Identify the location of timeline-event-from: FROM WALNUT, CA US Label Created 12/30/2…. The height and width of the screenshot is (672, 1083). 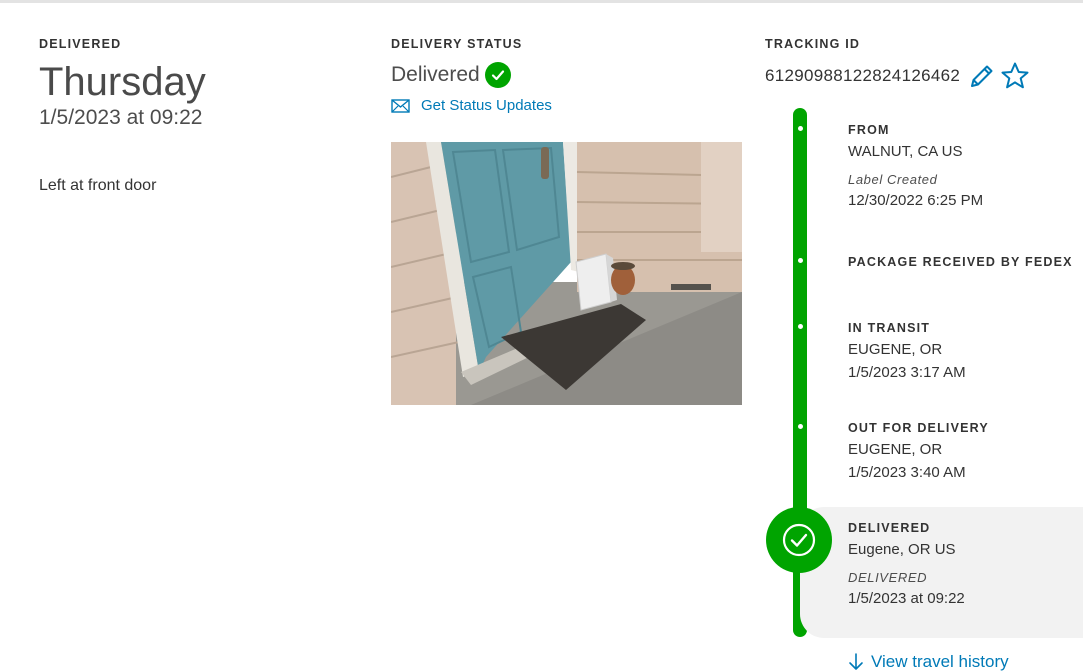
(915, 166).